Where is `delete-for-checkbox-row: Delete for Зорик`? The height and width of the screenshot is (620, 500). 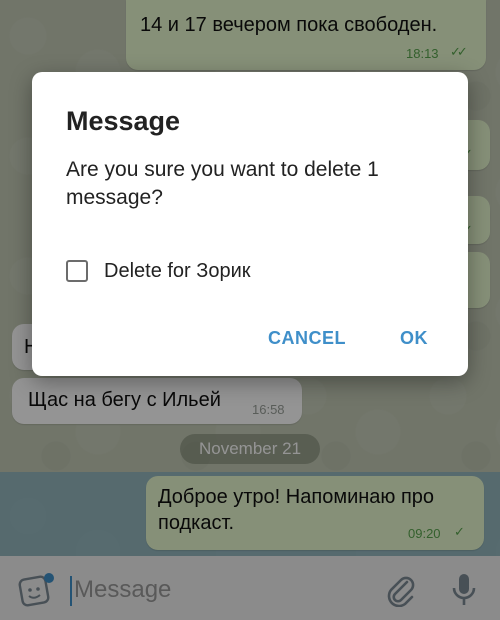
delete-for-checkbox-row: Delete for Зорик is located at coordinates (158, 271).